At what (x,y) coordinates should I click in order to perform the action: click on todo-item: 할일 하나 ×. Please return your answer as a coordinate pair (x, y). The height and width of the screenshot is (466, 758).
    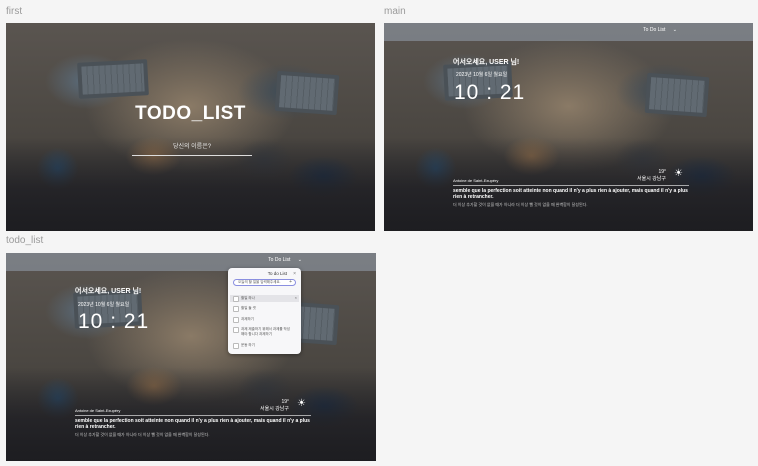
    Looking at the image, I should click on (264, 298).